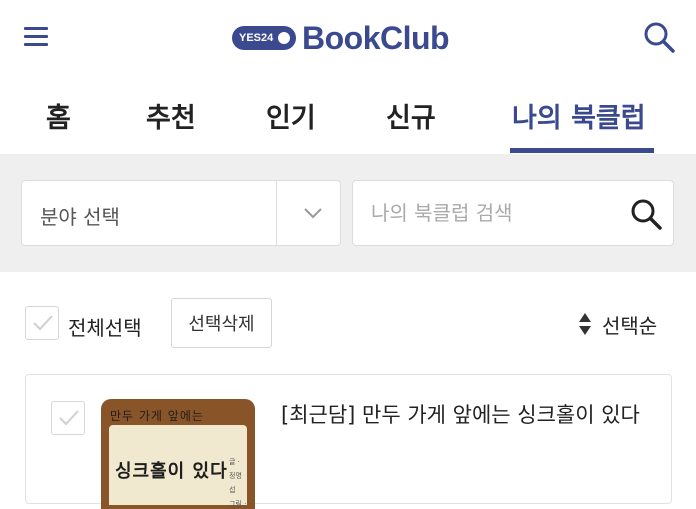 Image resolution: width=696 pixels, height=509 pixels. I want to click on bookclub-logo: YES24 BookClub, so click(341, 38).